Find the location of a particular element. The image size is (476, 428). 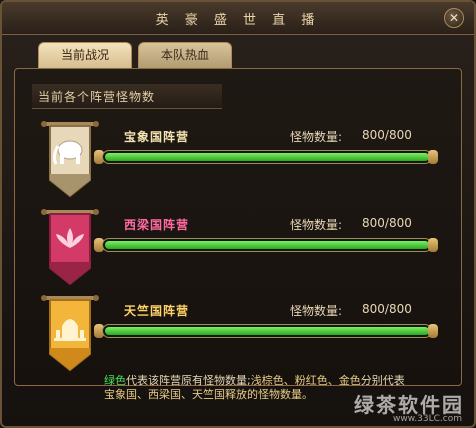

close-icon: ✕ is located at coordinates (454, 18).